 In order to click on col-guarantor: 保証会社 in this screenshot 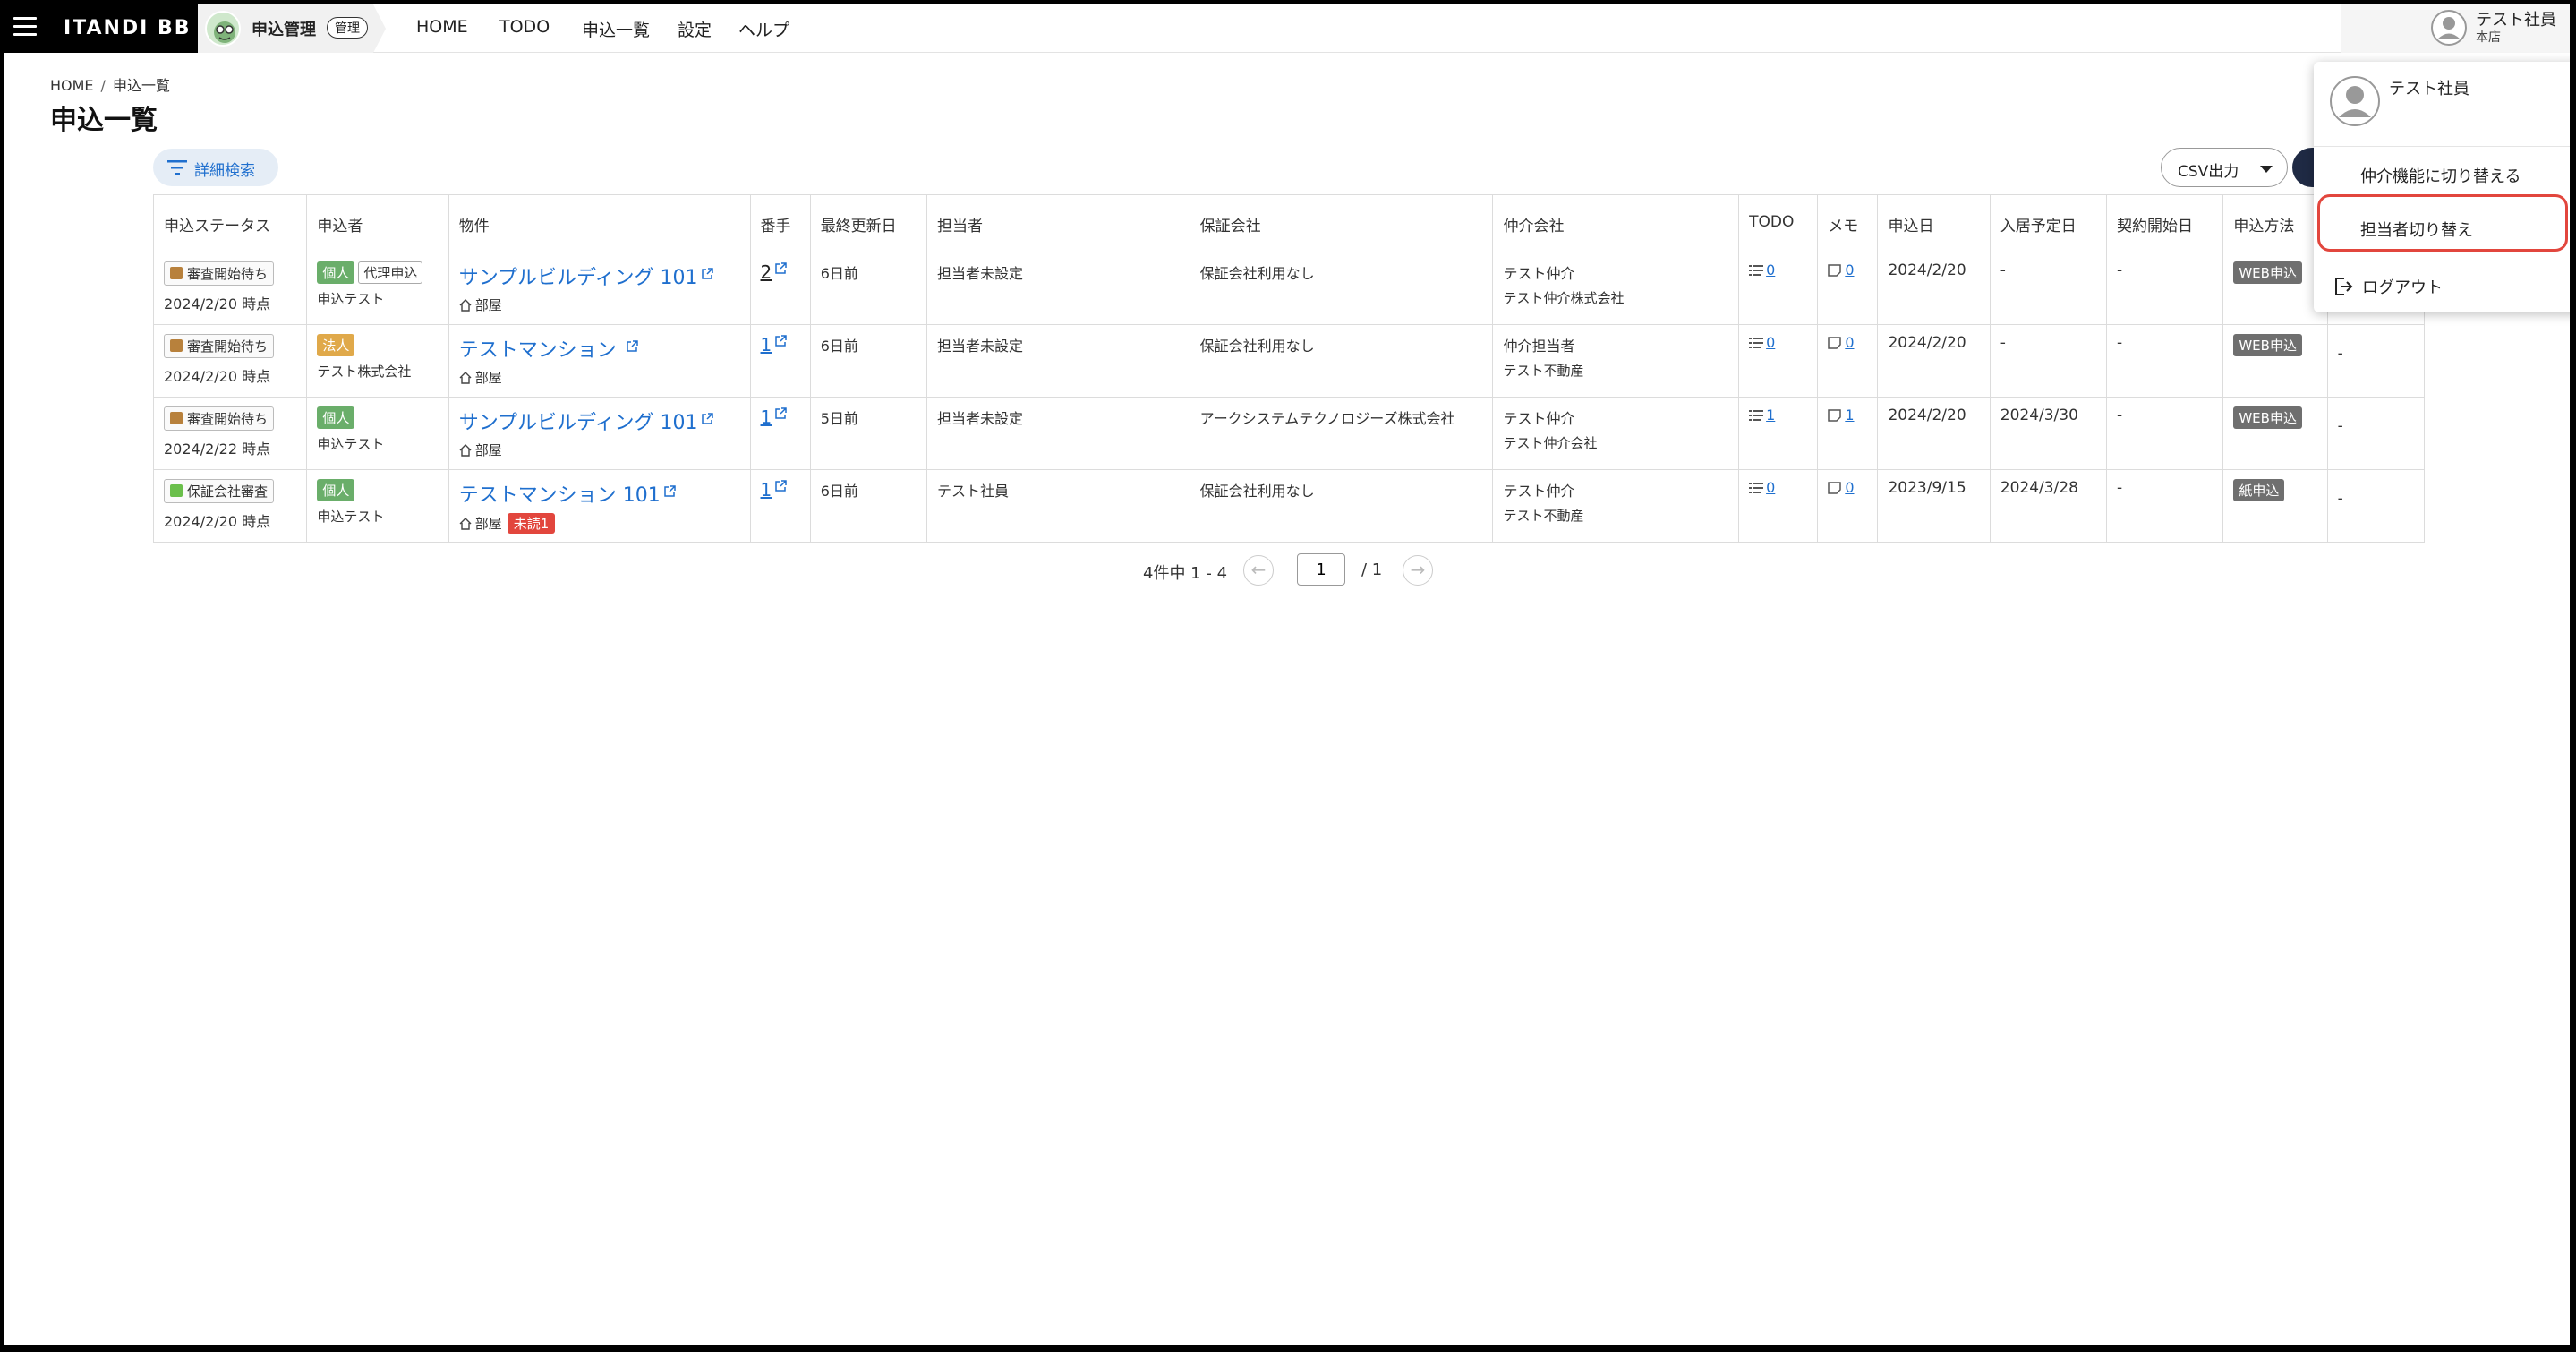, I will do `click(1341, 223)`.